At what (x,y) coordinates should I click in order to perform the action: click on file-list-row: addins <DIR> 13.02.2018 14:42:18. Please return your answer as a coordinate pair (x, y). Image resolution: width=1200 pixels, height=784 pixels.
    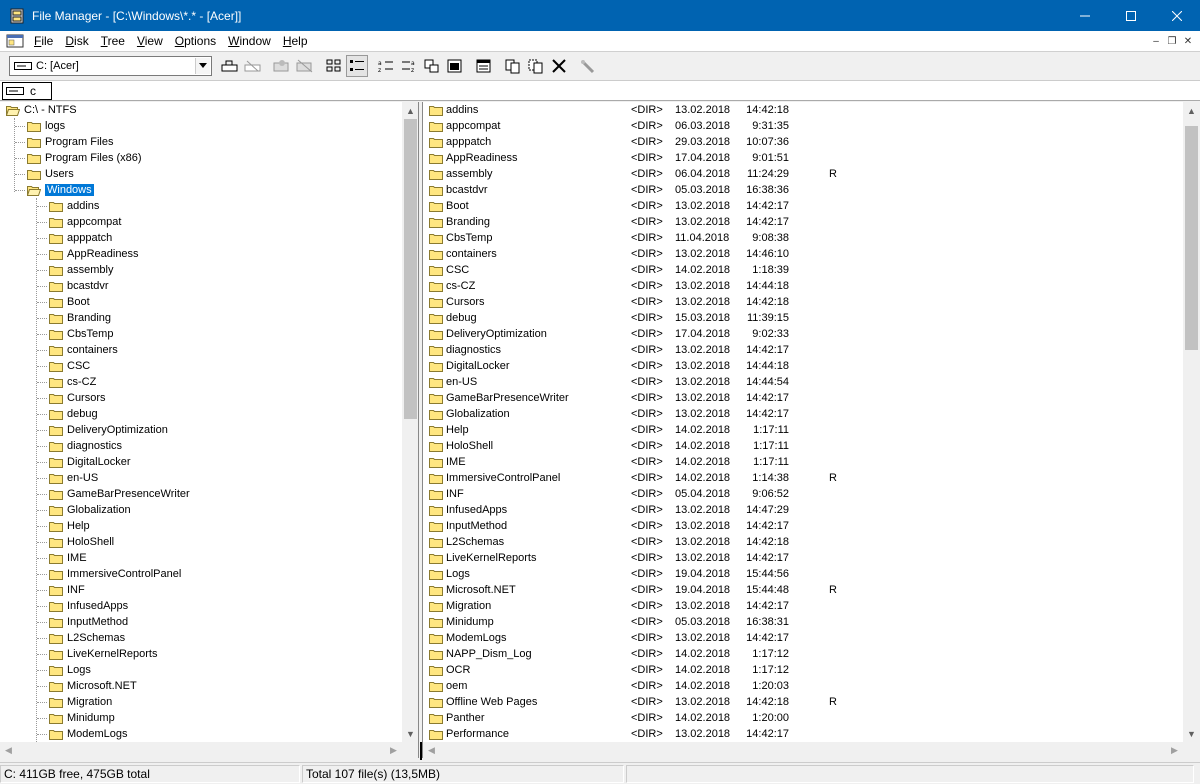
    Looking at the image, I should click on (811, 110).